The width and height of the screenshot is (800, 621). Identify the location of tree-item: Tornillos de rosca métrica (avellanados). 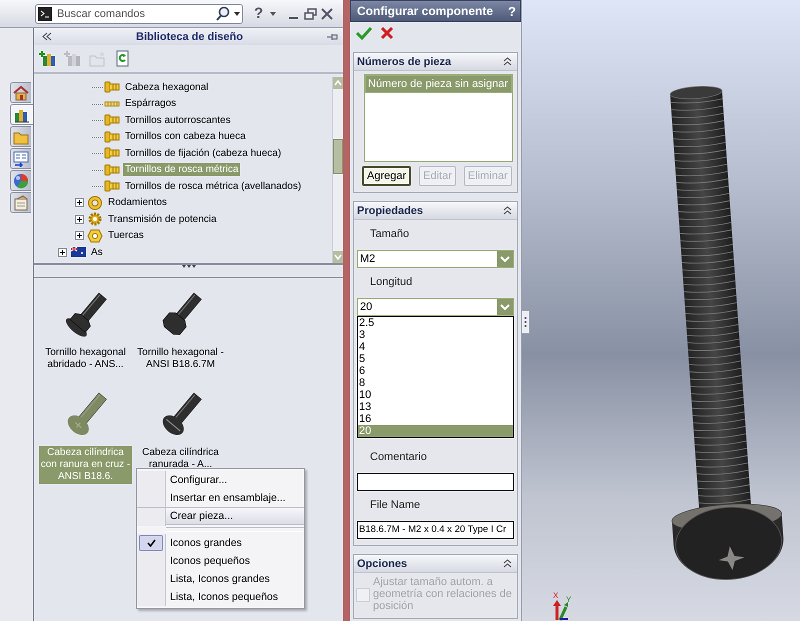
(213, 186).